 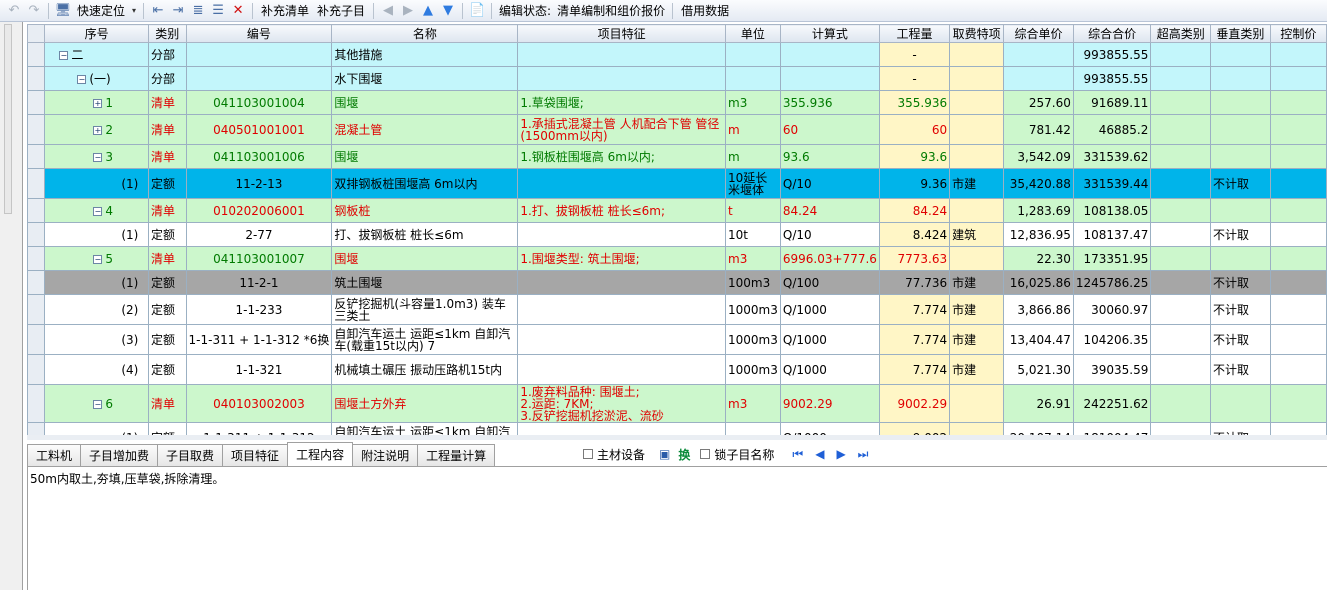 What do you see at coordinates (190, 455) in the screenshot?
I see `tab-item-fee: 子目取费` at bounding box center [190, 455].